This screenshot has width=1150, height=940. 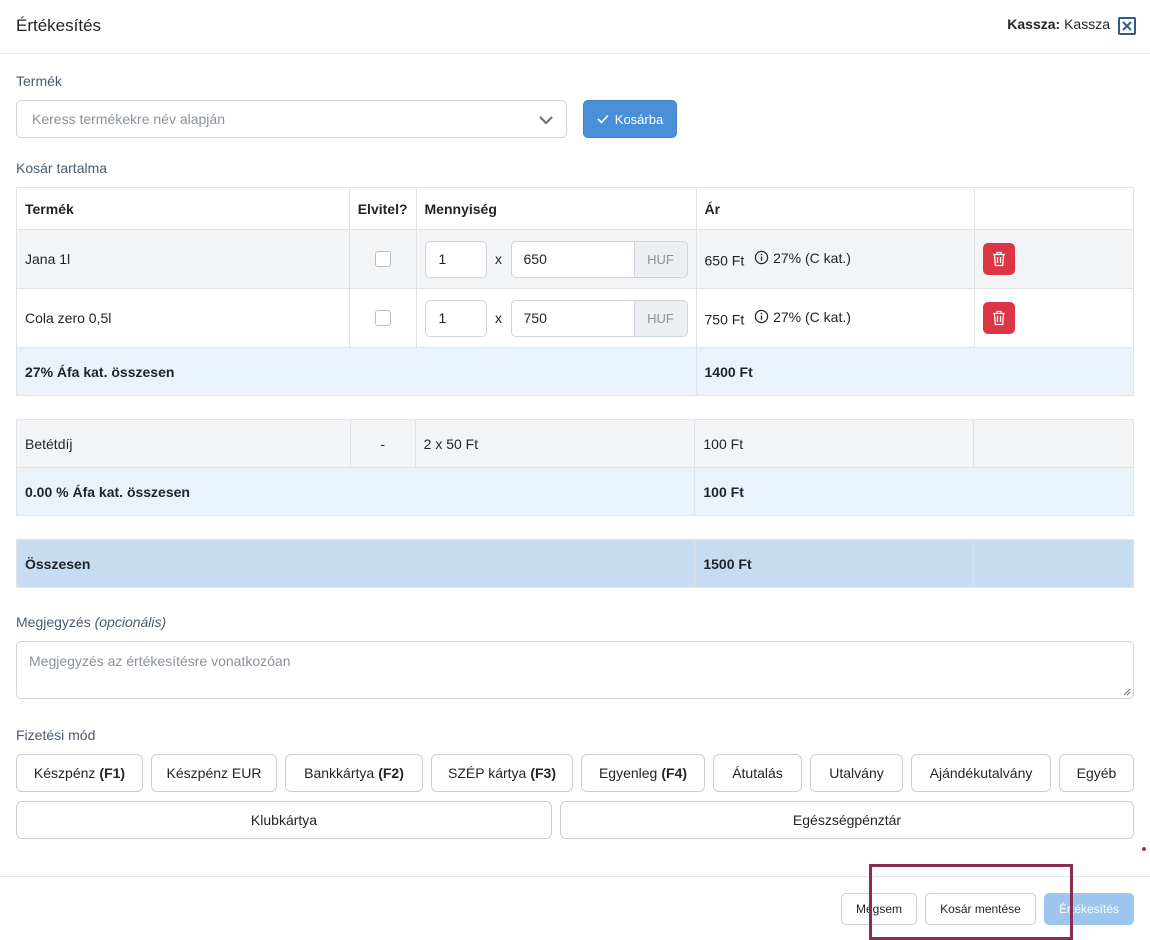 I want to click on marker-dot, so click(x=1144, y=849).